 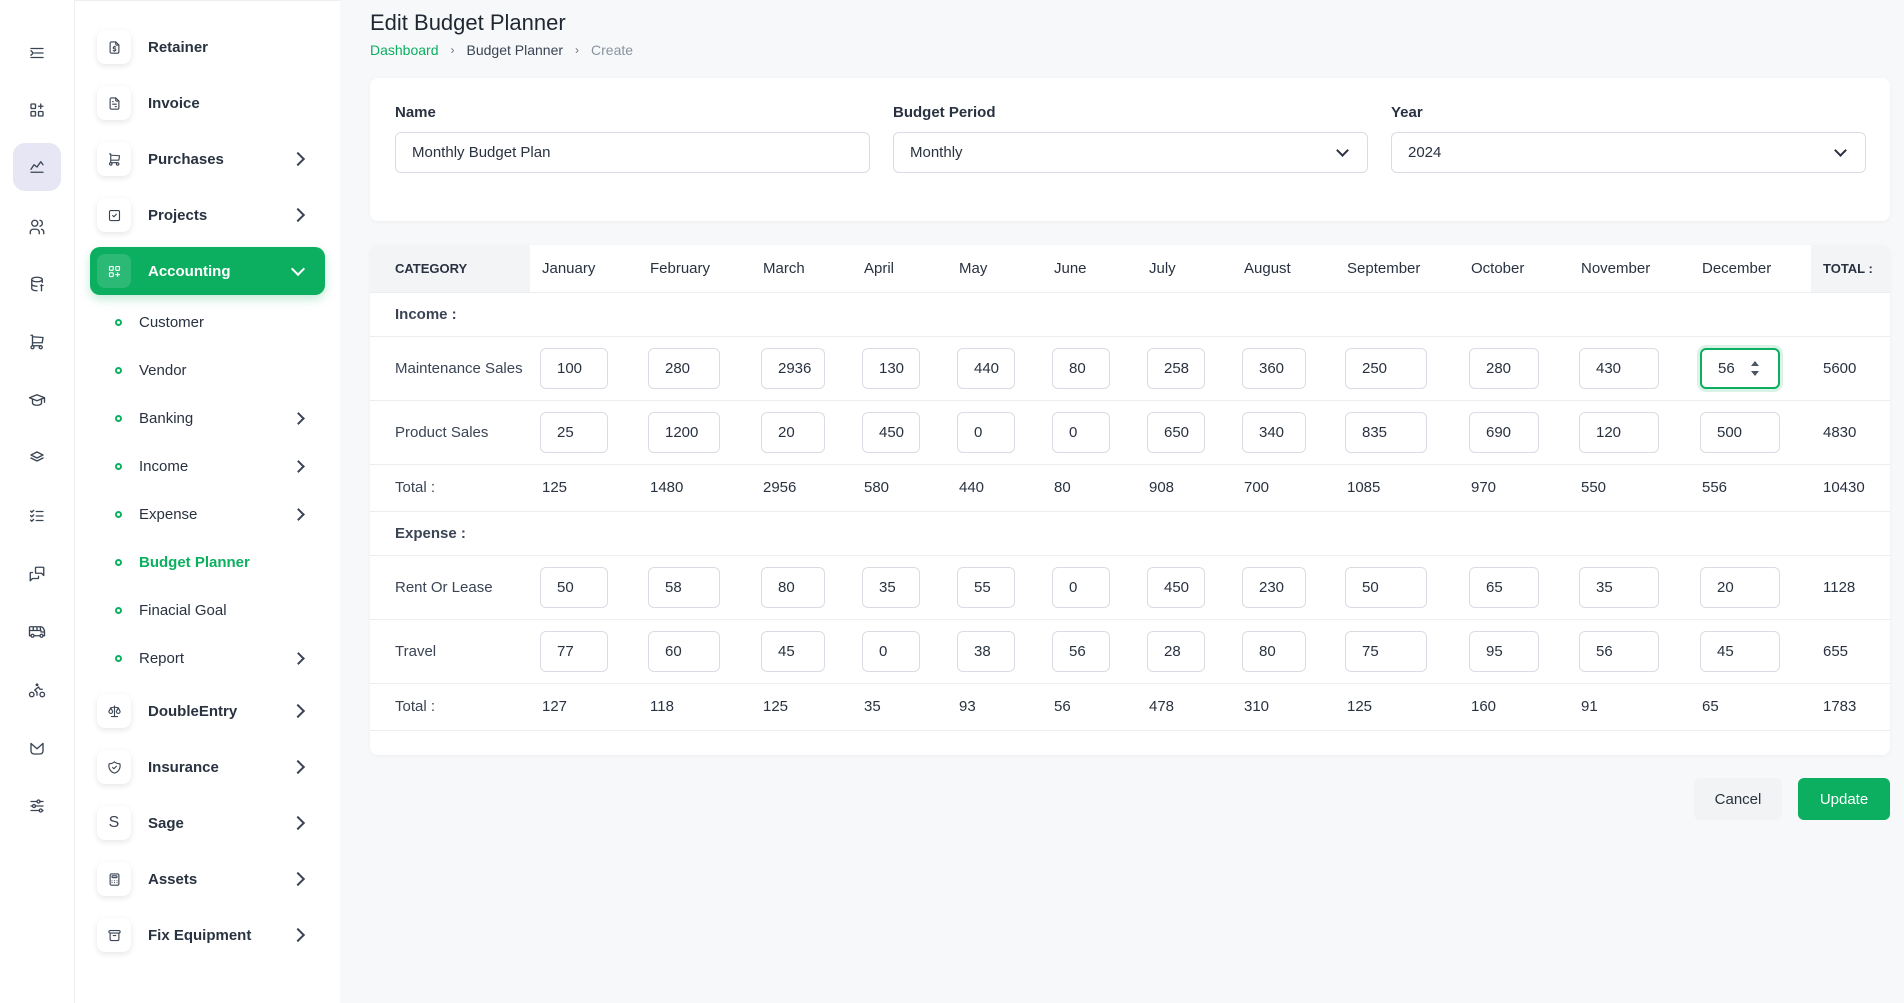 What do you see at coordinates (220, 610) in the screenshot?
I see `sidebar-subitem-financial-goal: Finacial Goal` at bounding box center [220, 610].